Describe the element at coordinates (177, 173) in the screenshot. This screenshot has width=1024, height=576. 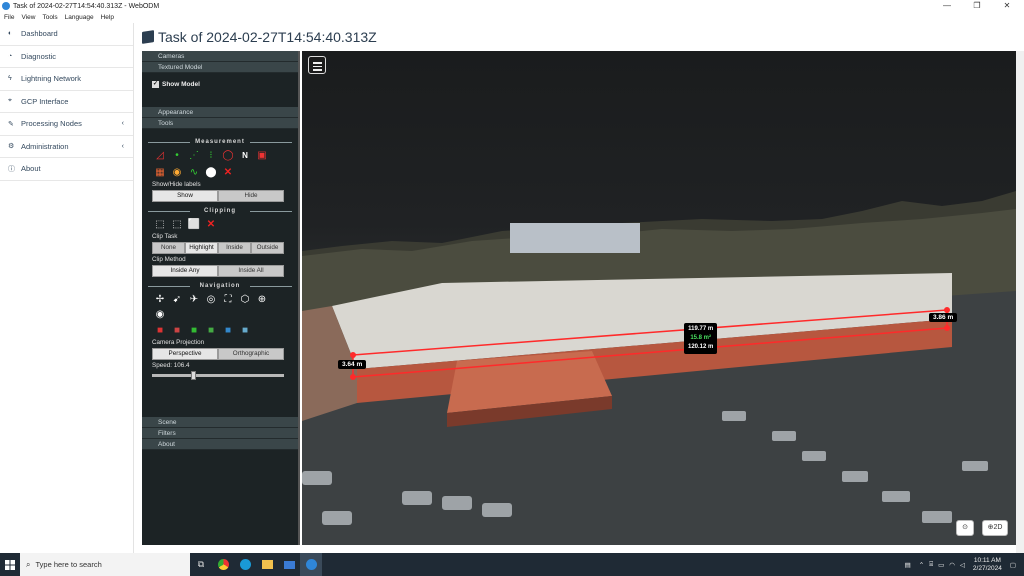
I see `sphere-volume-icon: ◉` at that location.